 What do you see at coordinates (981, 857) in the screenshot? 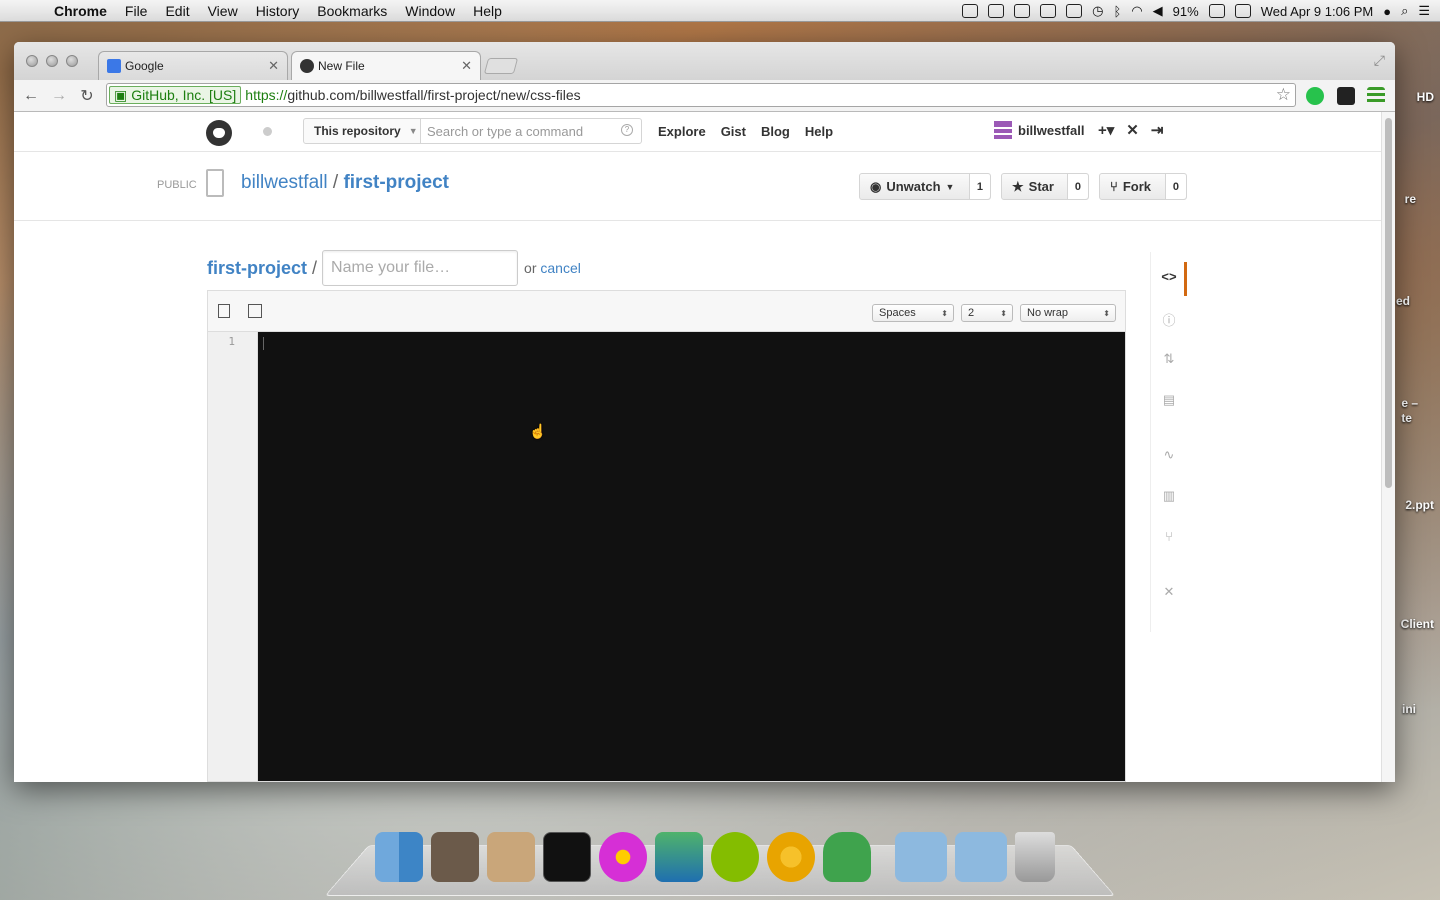
I see `documents-folder-icon` at bounding box center [981, 857].